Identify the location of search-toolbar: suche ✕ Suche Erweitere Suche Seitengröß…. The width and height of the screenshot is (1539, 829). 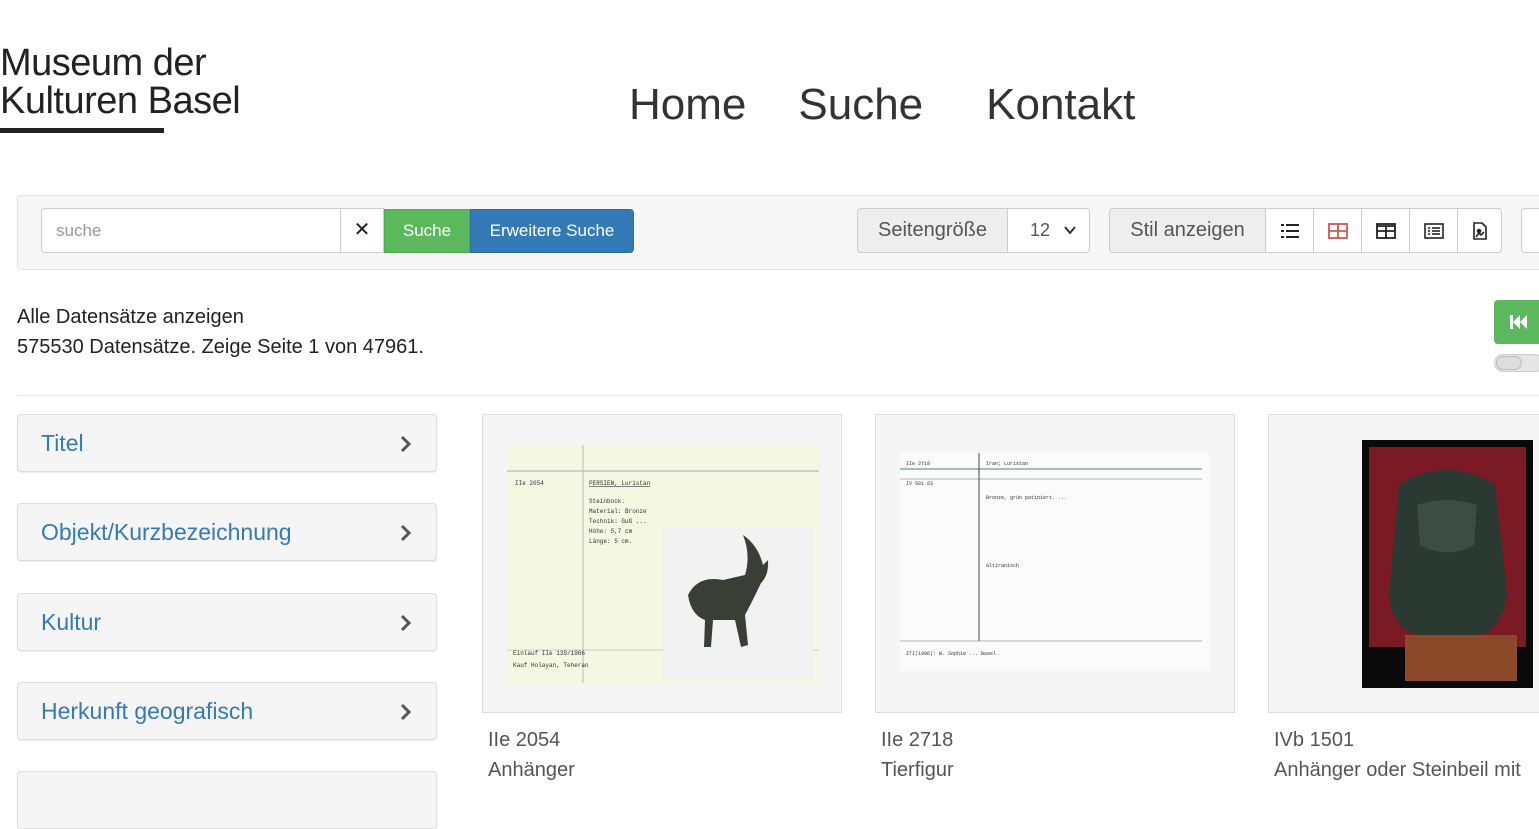
(778, 232).